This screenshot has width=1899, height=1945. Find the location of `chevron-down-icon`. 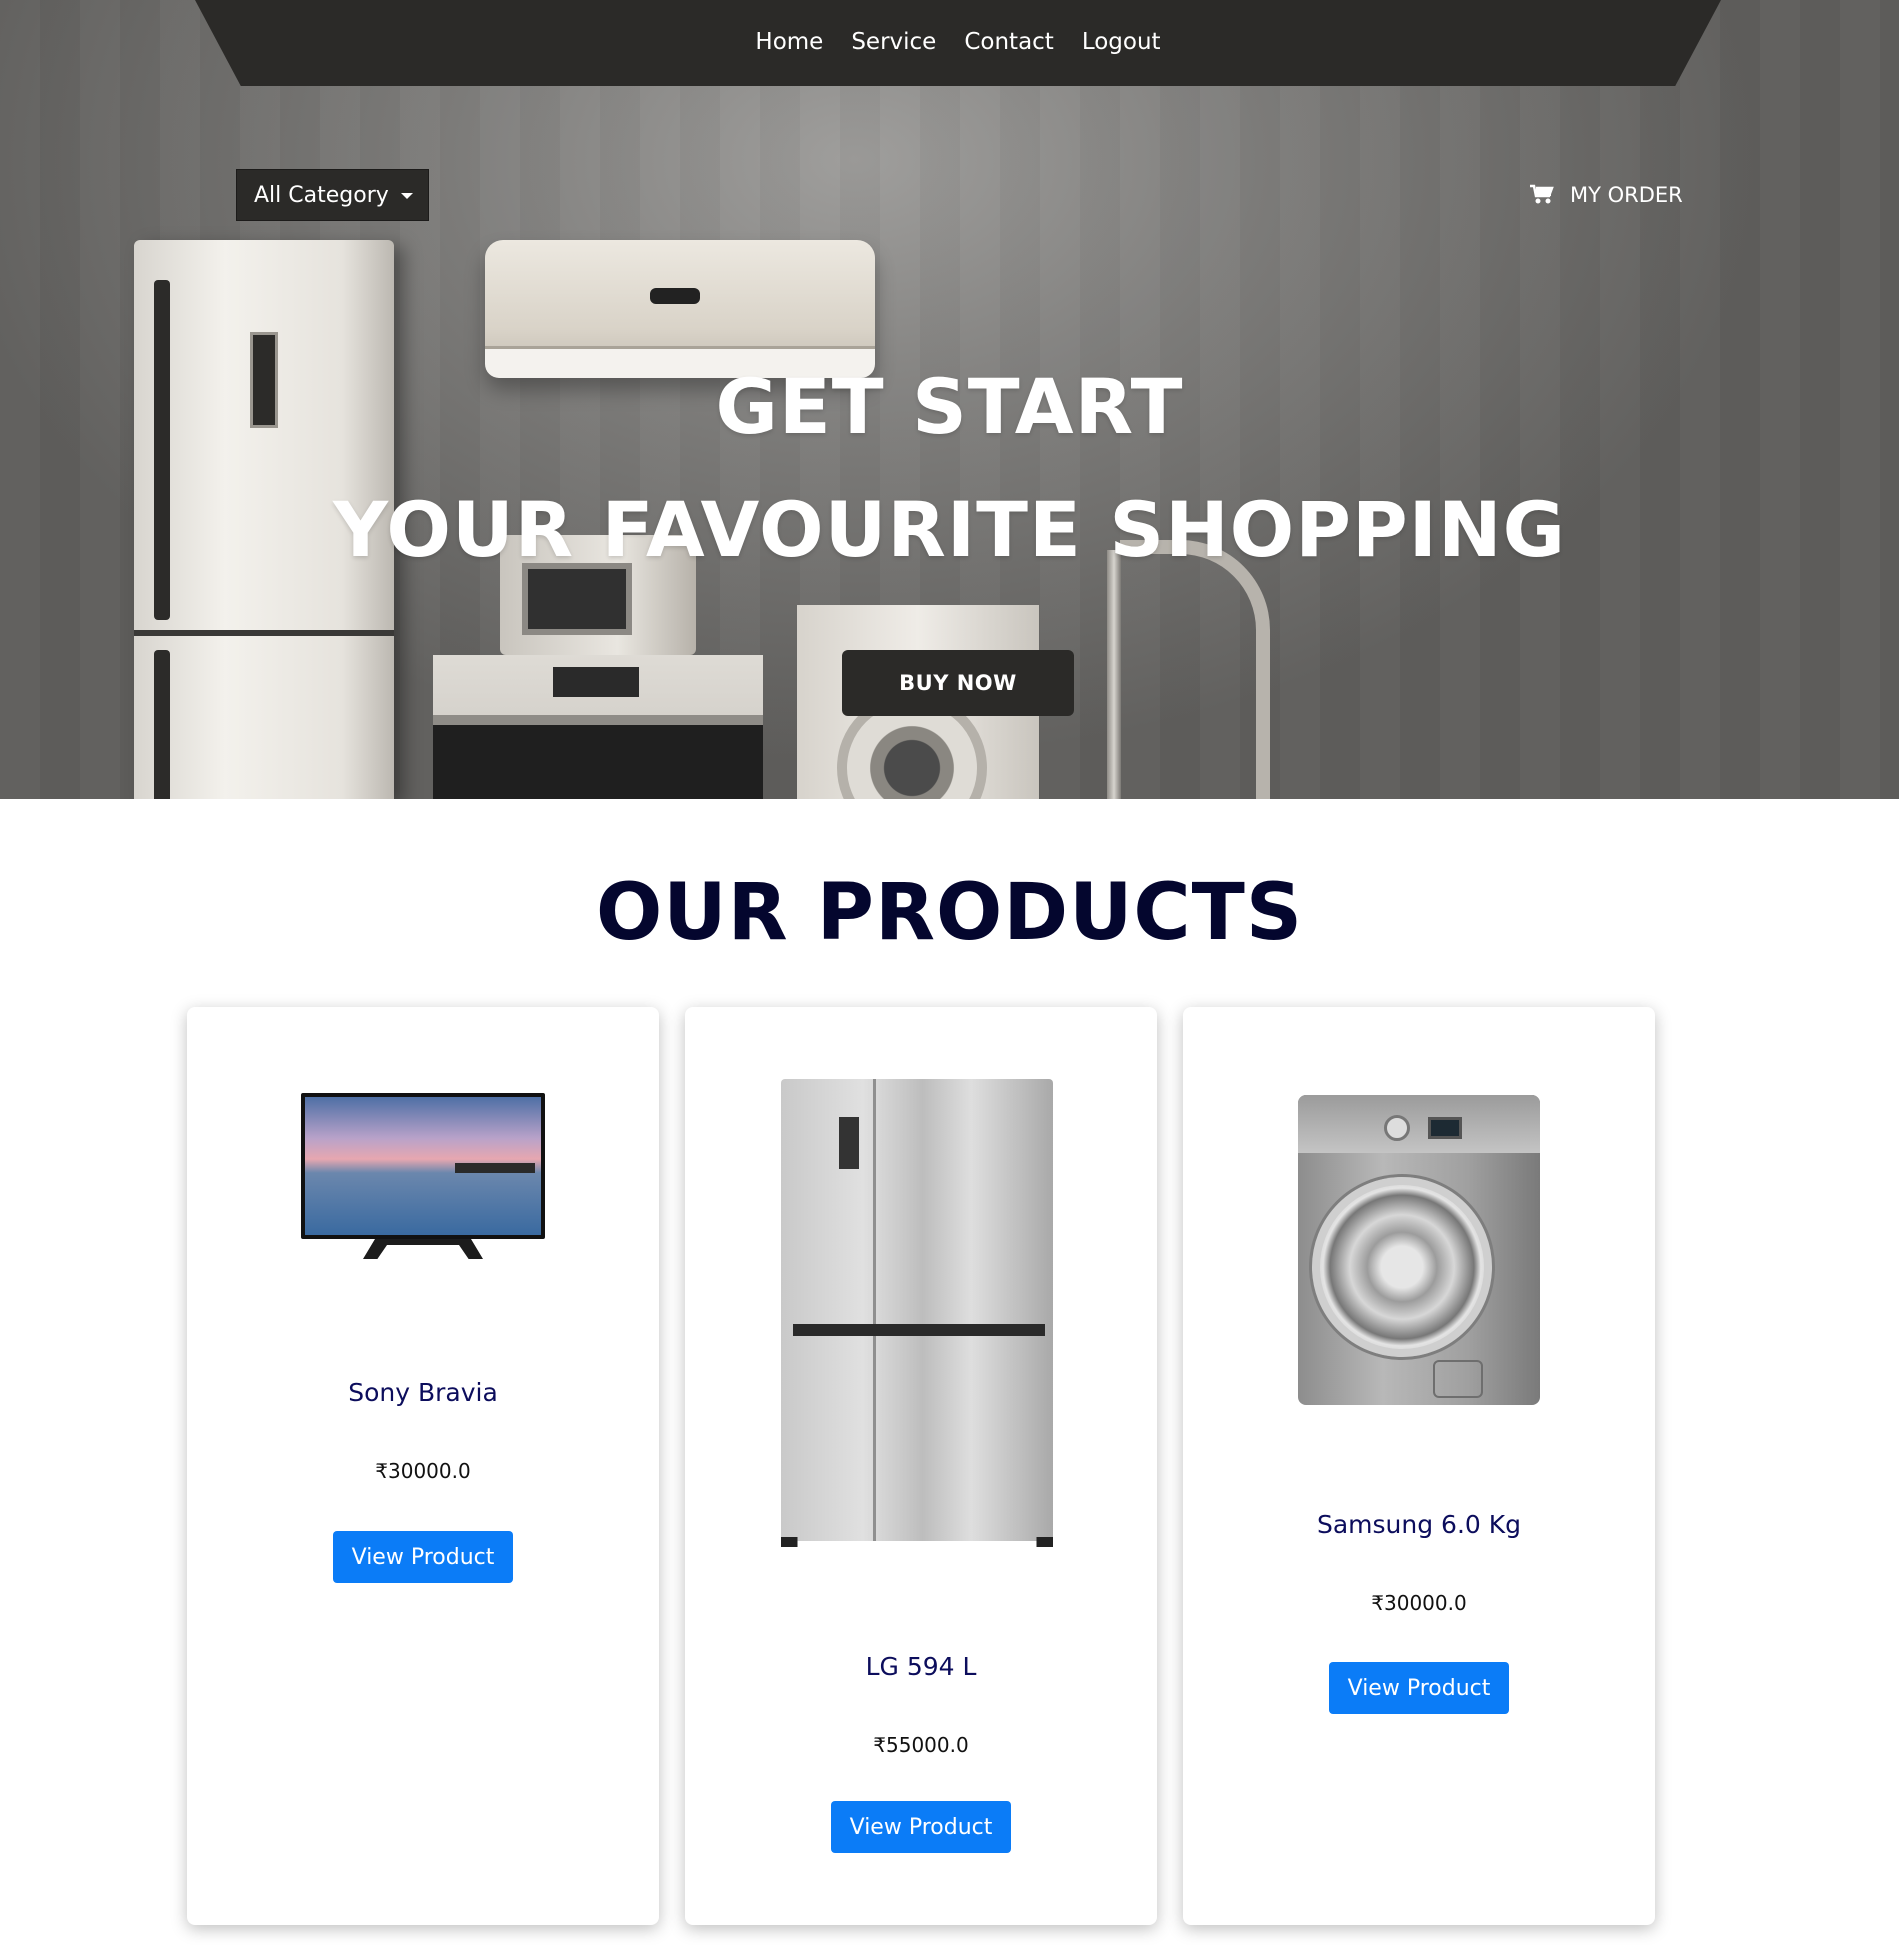

chevron-down-icon is located at coordinates (406, 196).